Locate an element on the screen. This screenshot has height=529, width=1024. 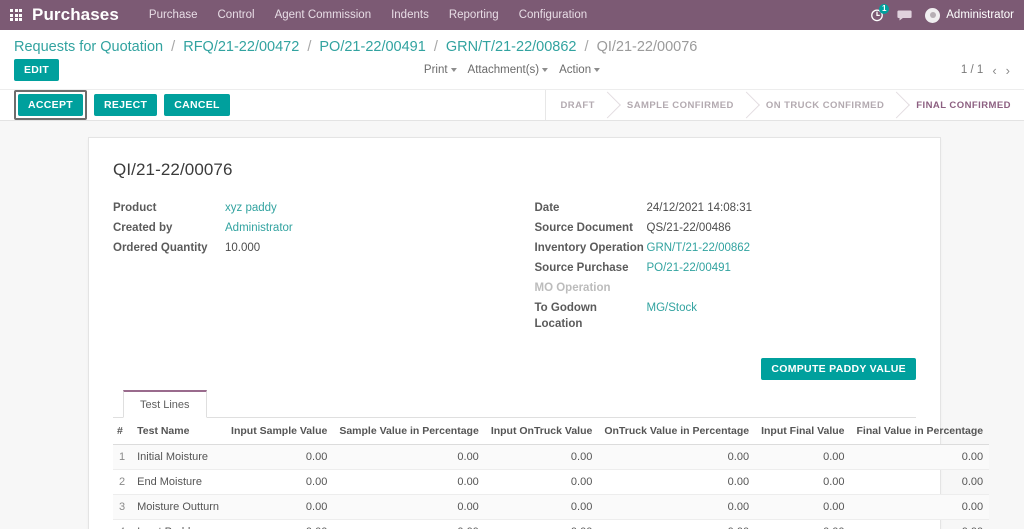
status-stage-on-truck-confirmed: ON TRUCK CONFIRMED is located at coordinates (822, 105).